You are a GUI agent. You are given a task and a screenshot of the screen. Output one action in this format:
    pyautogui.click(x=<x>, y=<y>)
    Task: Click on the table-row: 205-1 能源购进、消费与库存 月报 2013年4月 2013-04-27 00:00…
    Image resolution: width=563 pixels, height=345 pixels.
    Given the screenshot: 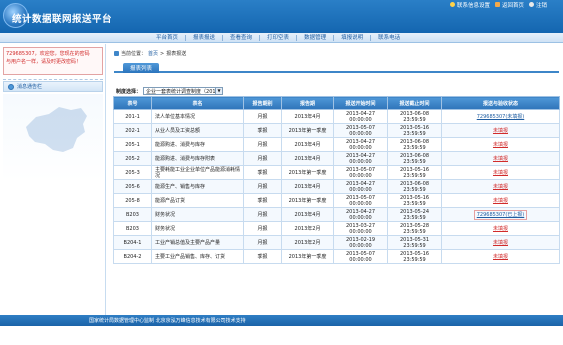 What is the action you would take?
    pyautogui.click(x=336, y=144)
    